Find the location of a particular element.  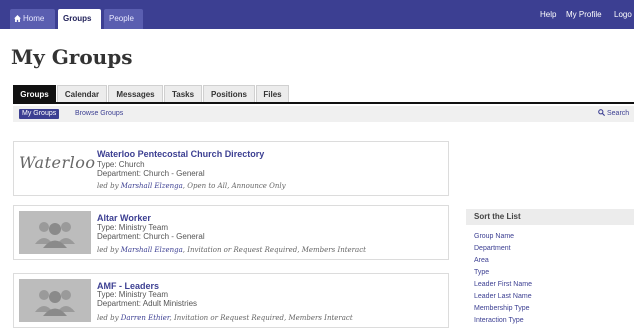

group-title-link: Altar Worker is located at coordinates (124, 218).